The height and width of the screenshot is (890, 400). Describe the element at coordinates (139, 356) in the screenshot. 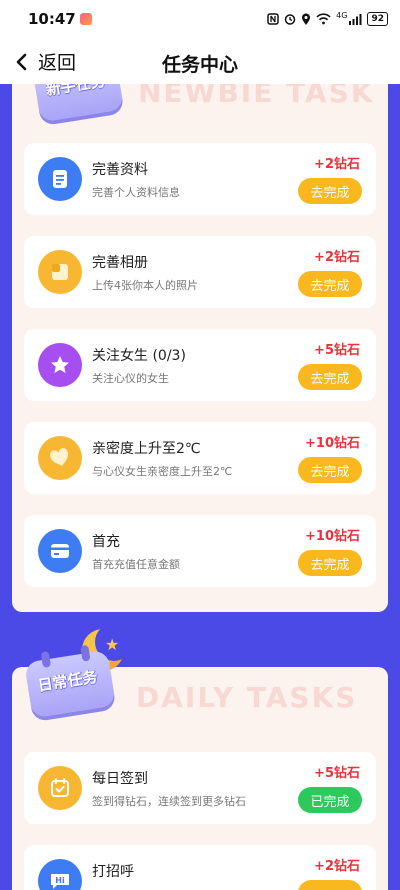

I see `task-title: 关注女生 (0/3)` at that location.